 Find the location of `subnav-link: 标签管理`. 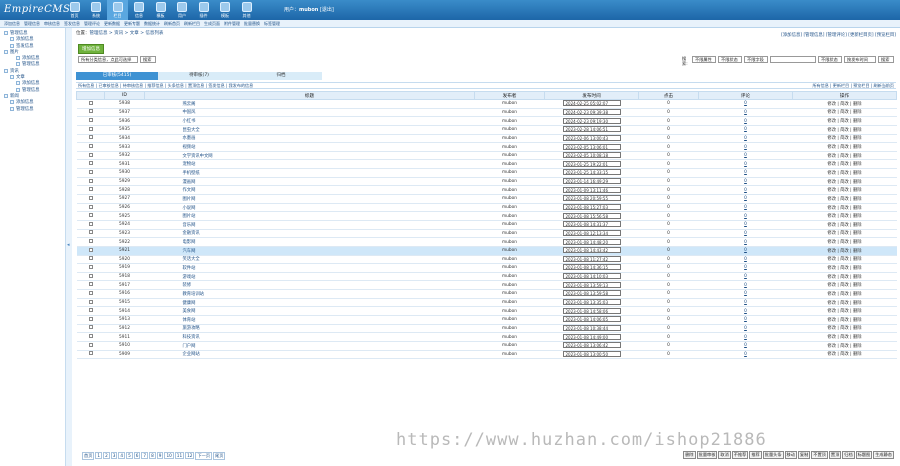

subnav-link: 标签管理 is located at coordinates (272, 24).